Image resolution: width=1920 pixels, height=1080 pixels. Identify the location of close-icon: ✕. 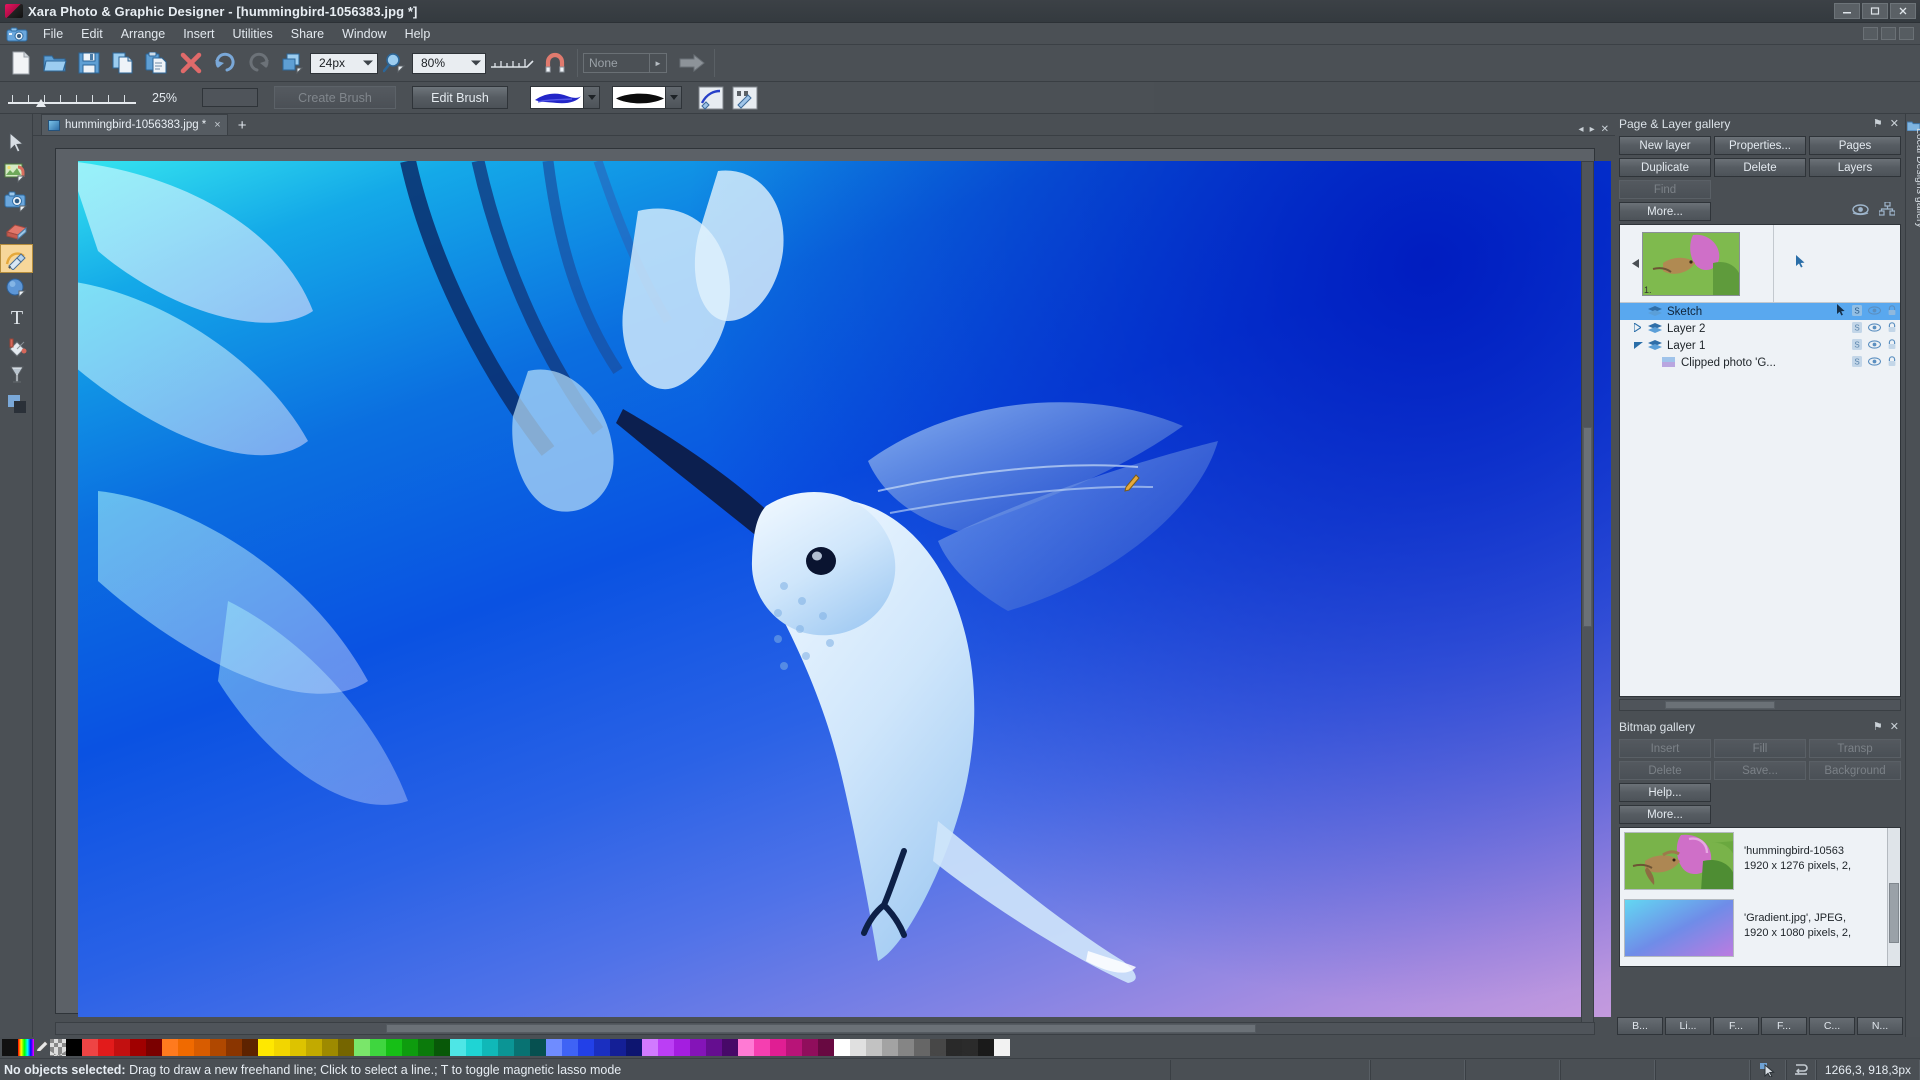
(1894, 123).